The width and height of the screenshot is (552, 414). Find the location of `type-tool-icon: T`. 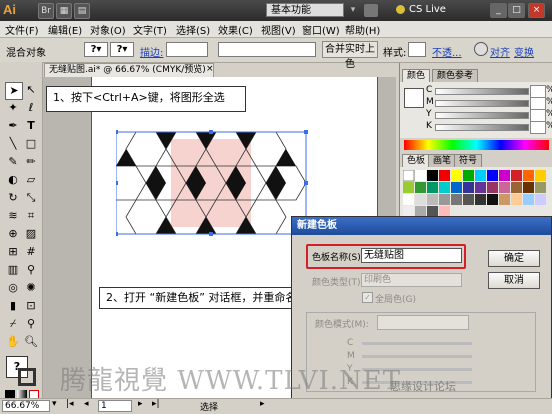

type-tool-icon: T is located at coordinates (31, 126).